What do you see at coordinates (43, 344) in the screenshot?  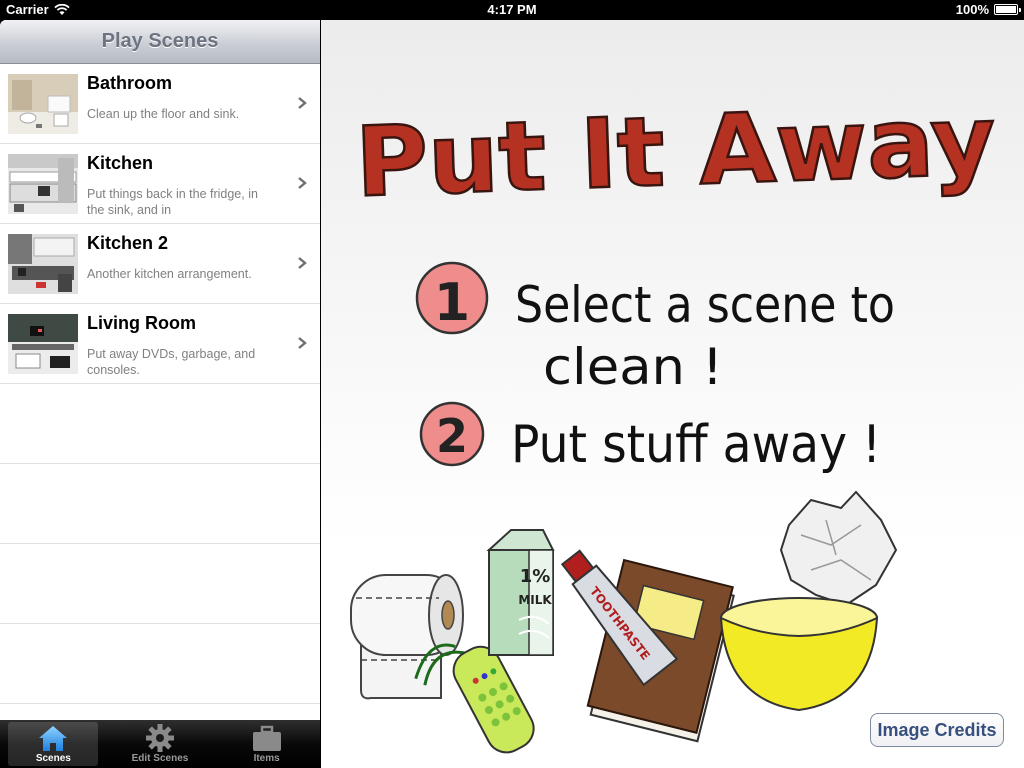 I see `living-room-thumbnail` at bounding box center [43, 344].